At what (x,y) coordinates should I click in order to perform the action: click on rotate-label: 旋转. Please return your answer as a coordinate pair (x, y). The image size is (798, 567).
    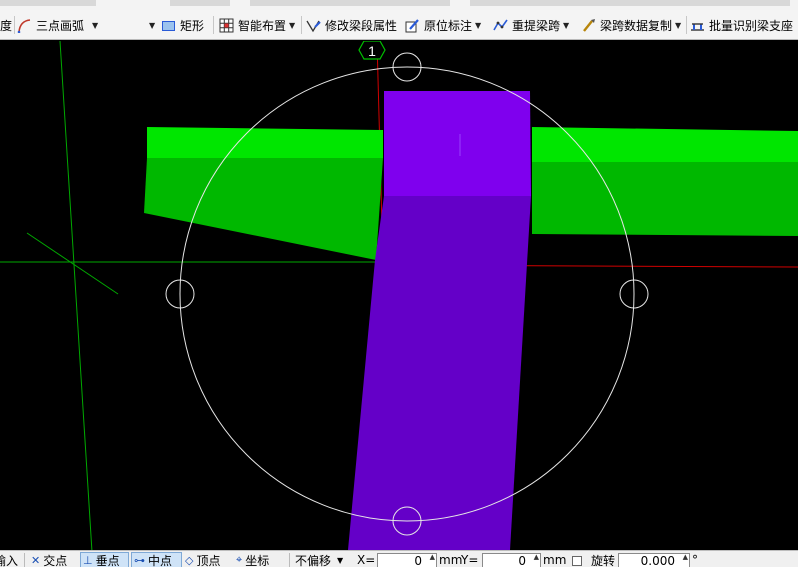
    Looking at the image, I should click on (603, 559).